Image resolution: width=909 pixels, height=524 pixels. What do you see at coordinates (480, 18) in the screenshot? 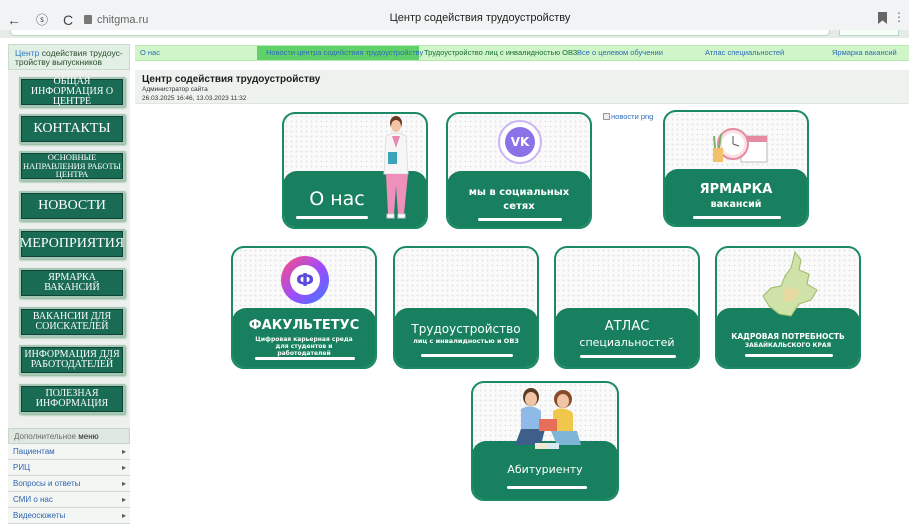
I see `page-title: Центр содействия трудоустройству` at bounding box center [480, 18].